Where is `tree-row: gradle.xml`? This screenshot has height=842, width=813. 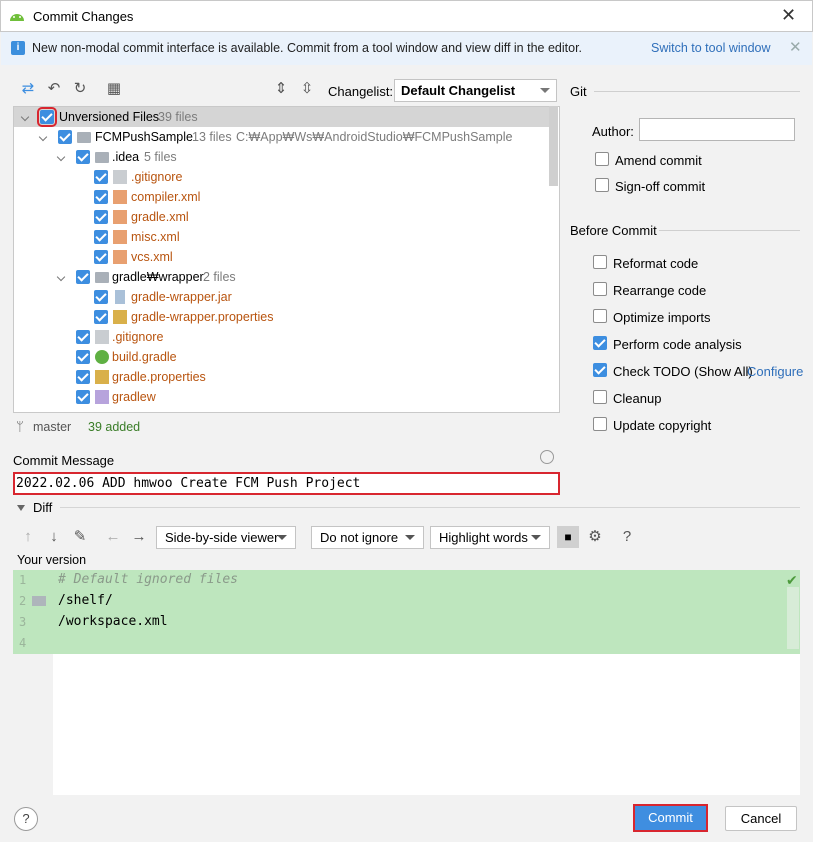
tree-row: gradle.xml is located at coordinates (281, 217).